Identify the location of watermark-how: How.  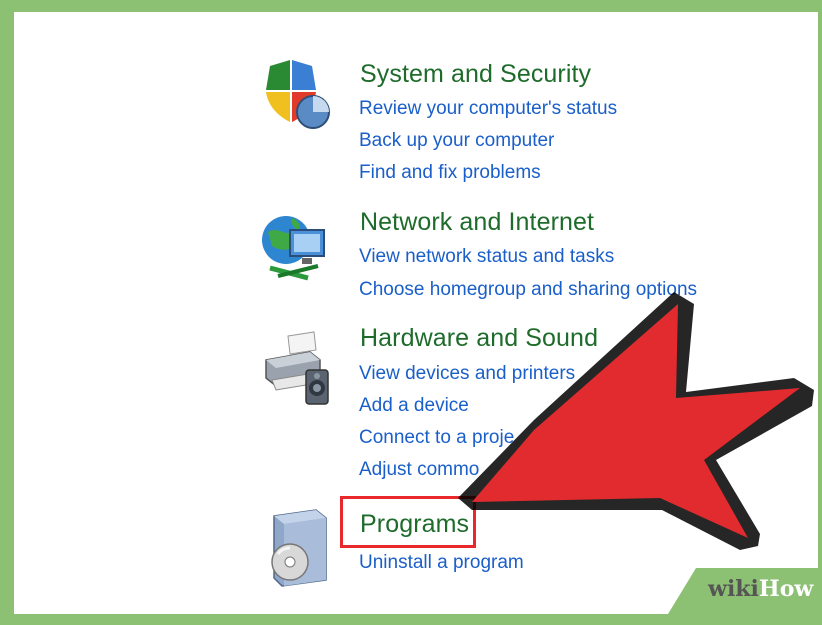
(786, 589).